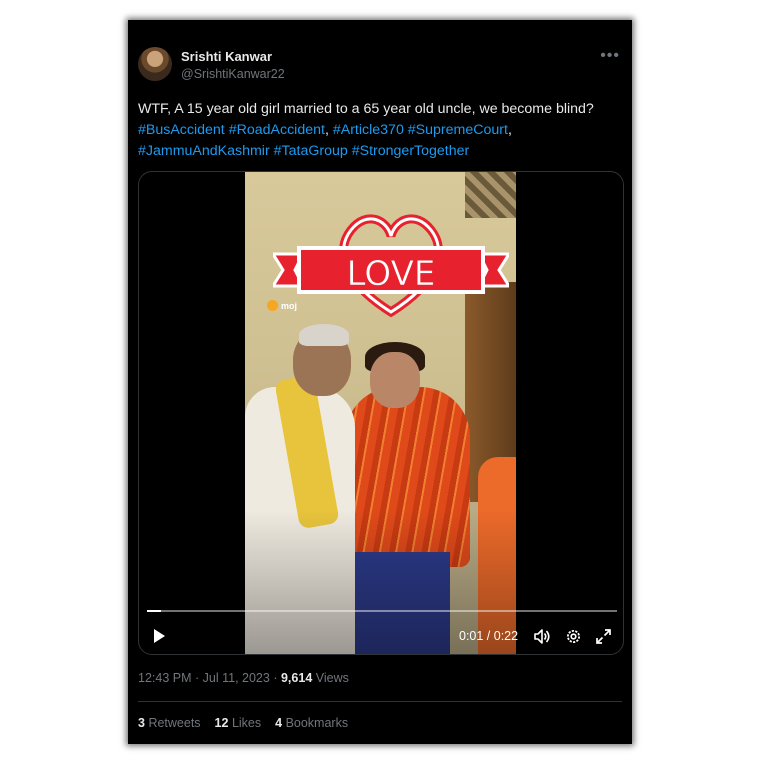  Describe the element at coordinates (204, 151) in the screenshot. I see `hashtag-link: #JammuAndKashmir` at that location.